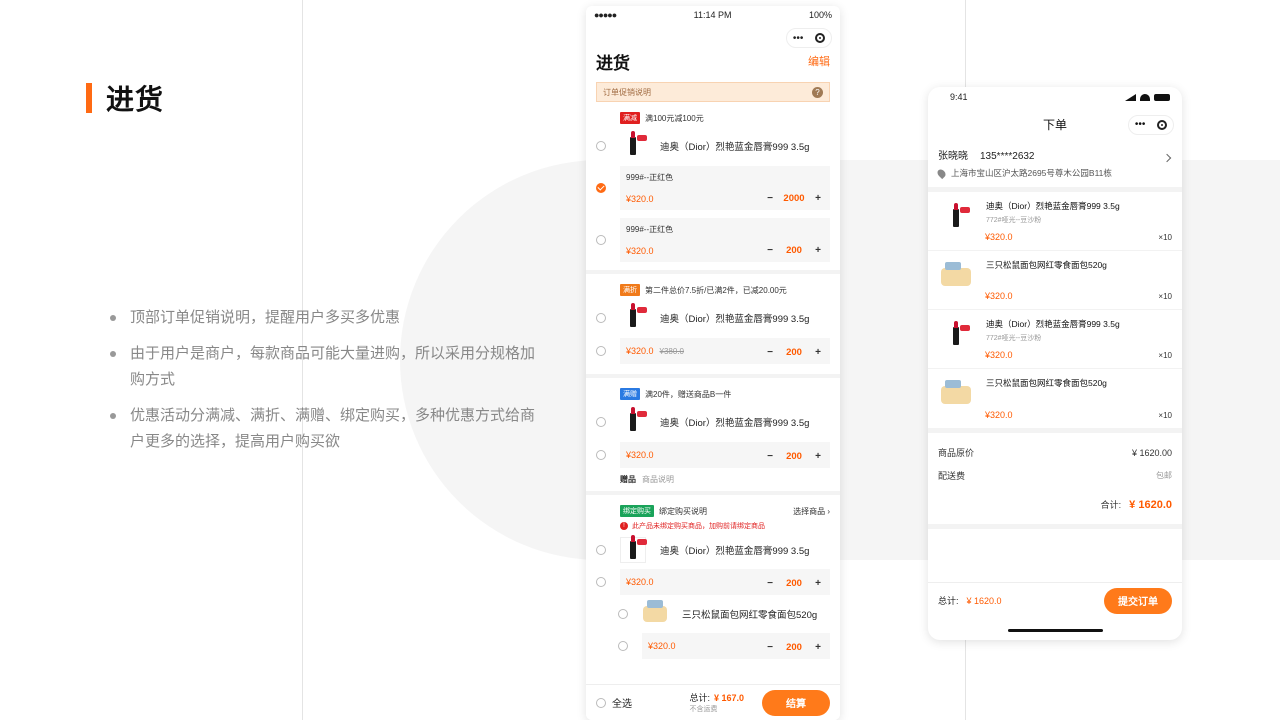  Describe the element at coordinates (713, 351) in the screenshot. I see `spec-row: ¥320.0 ¥380.0 − 200 +` at that location.